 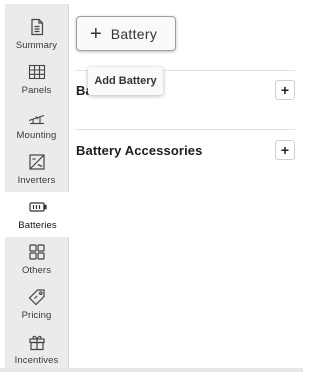 What do you see at coordinates (37, 117) in the screenshot?
I see `mounting-icon` at bounding box center [37, 117].